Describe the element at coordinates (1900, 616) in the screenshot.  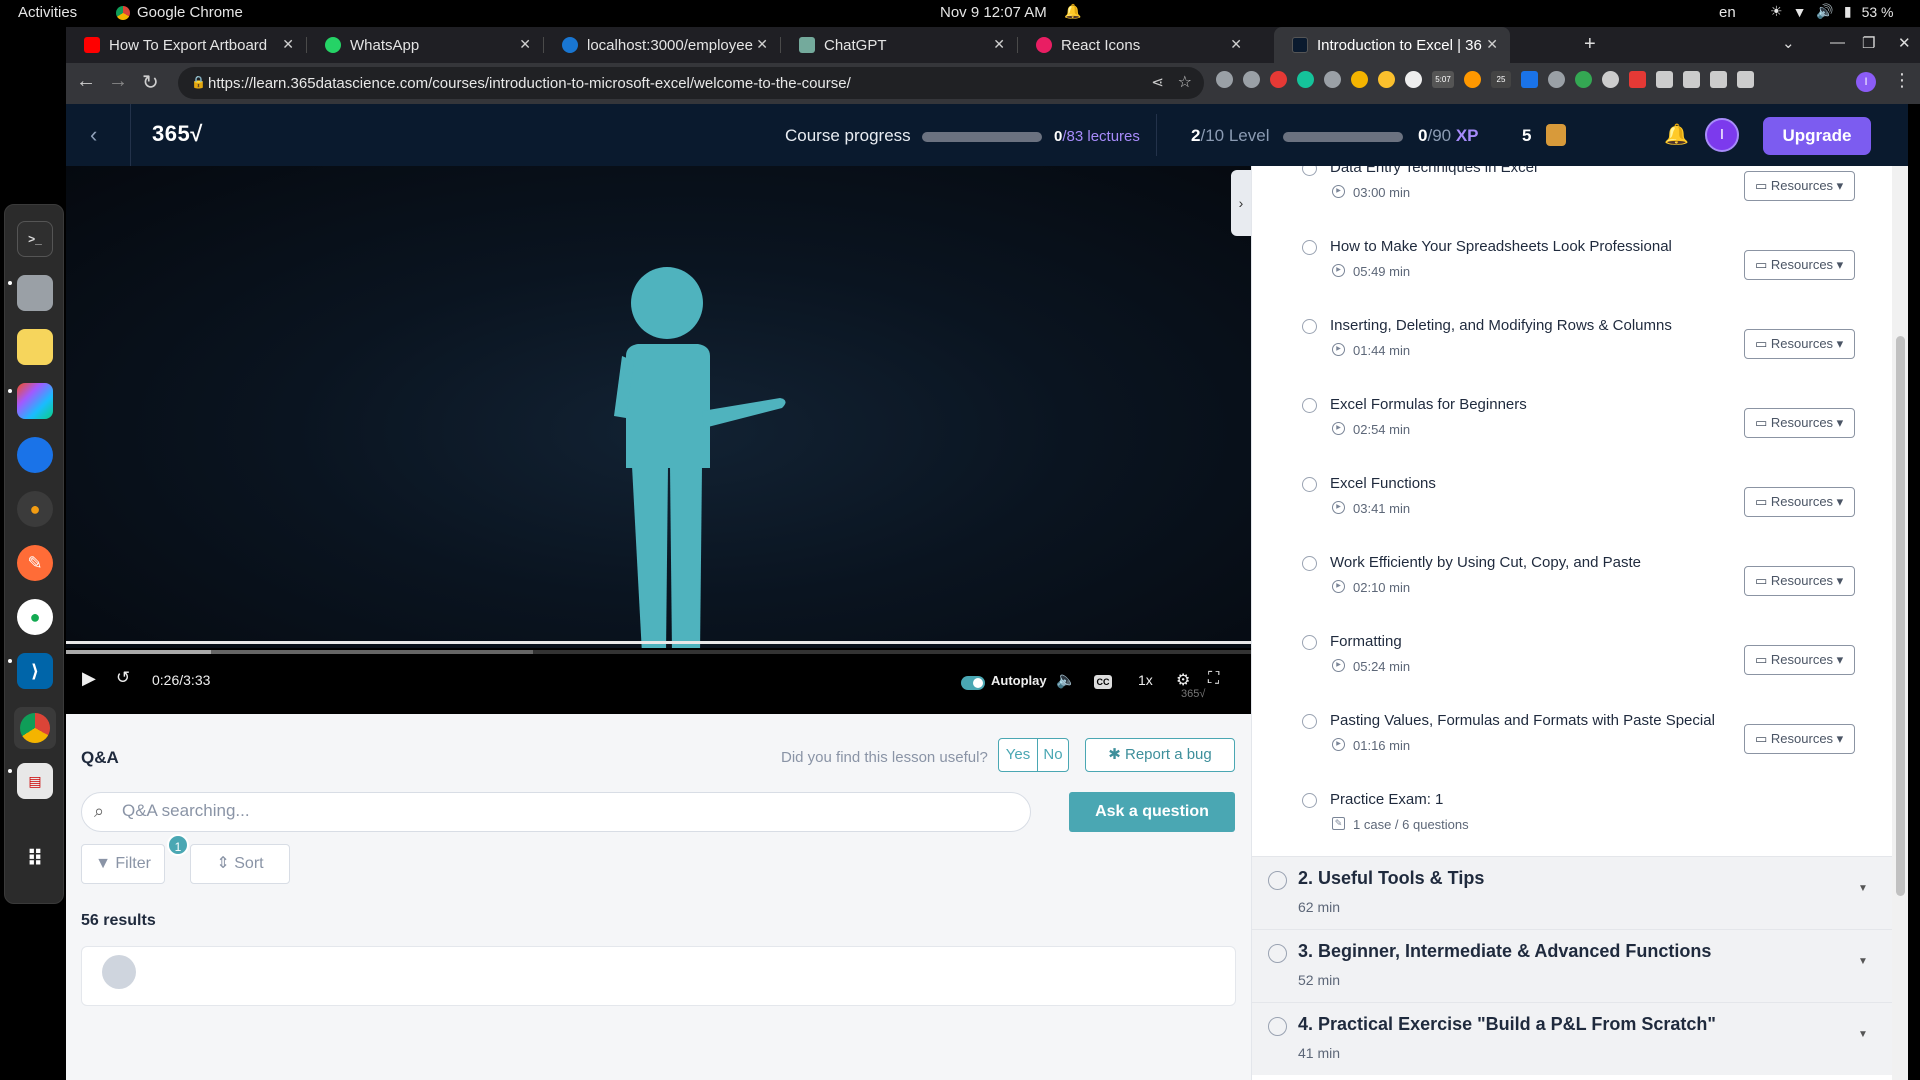
I see `scrollbar-thumb` at that location.